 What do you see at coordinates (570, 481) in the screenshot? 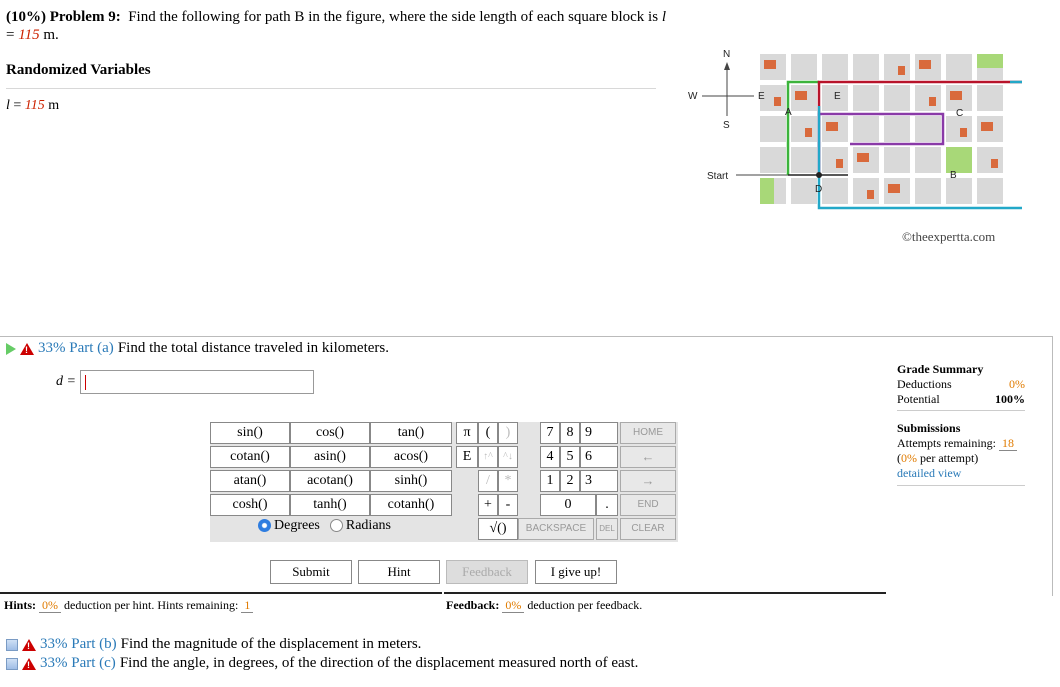
I see `key-2: 2` at bounding box center [570, 481].